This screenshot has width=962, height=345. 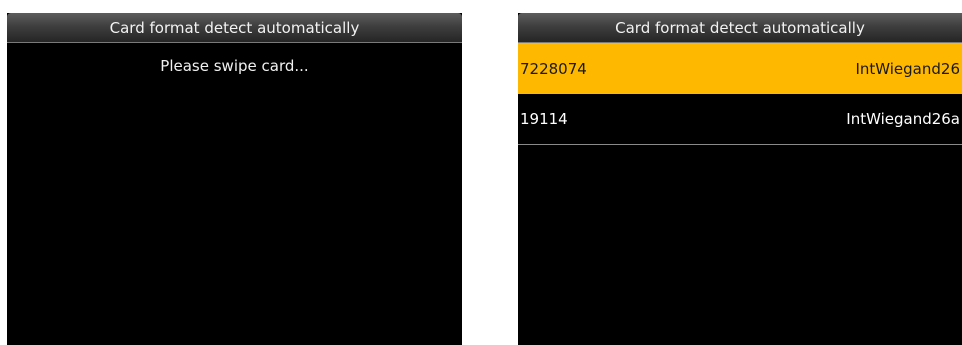 I want to click on card-number: 7228074, so click(x=553, y=68).